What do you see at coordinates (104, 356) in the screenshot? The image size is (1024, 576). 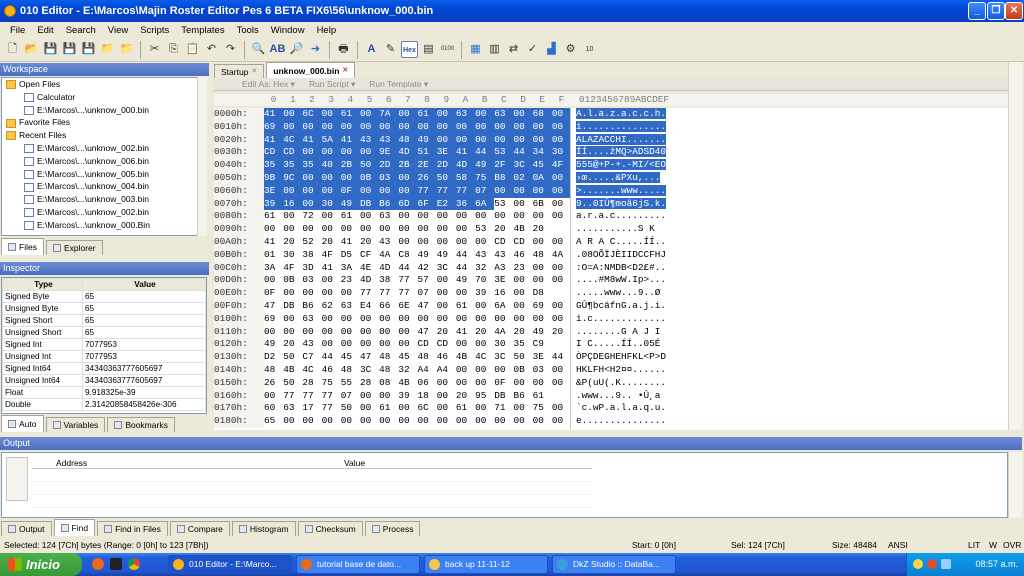 I see `inspector-row: Unsigned Int 7077953` at bounding box center [104, 356].